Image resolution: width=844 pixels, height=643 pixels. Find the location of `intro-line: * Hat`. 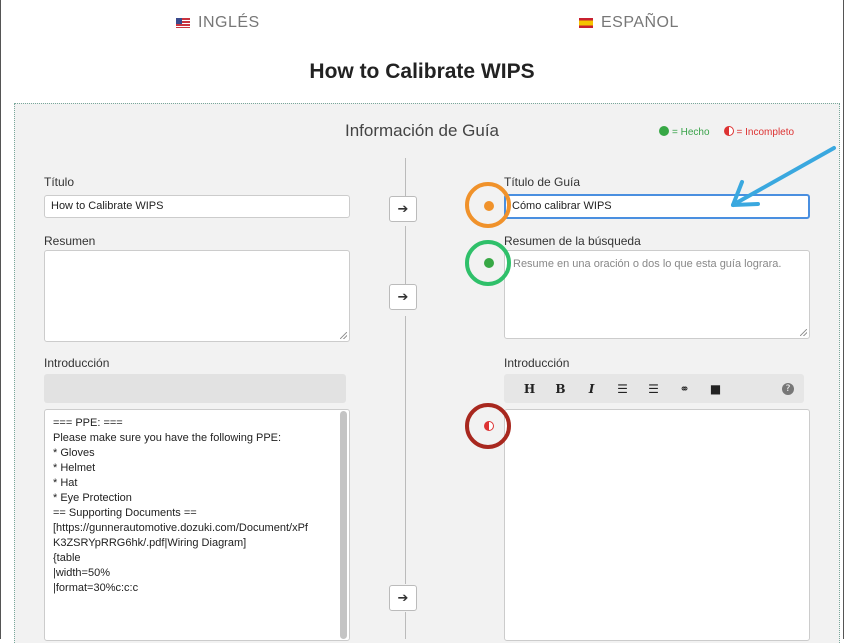

intro-line: * Hat is located at coordinates (65, 483).